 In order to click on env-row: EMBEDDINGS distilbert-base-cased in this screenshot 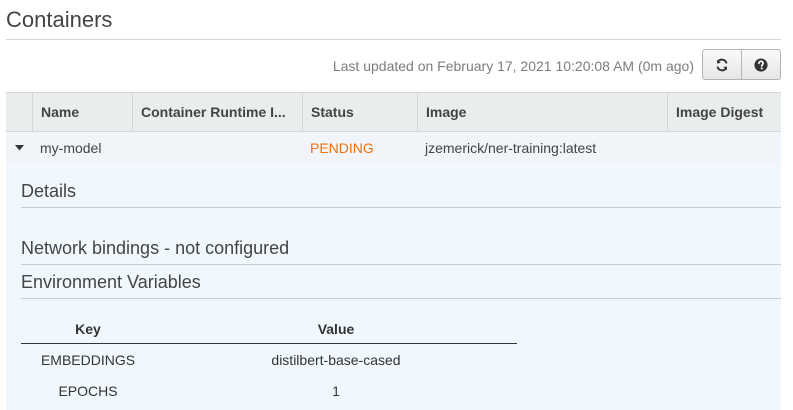, I will do `click(269, 359)`.